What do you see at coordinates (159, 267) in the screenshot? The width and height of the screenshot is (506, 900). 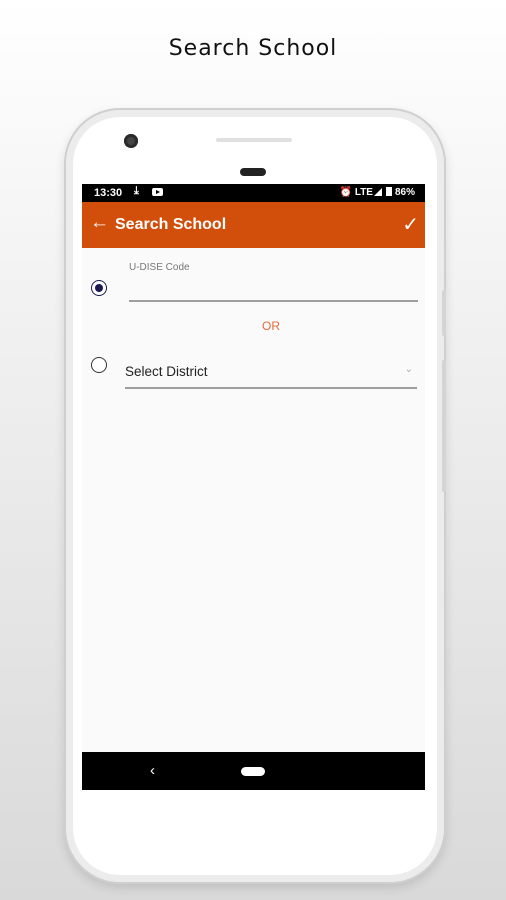 I see `udise-field-label: U-DISE Code` at bounding box center [159, 267].